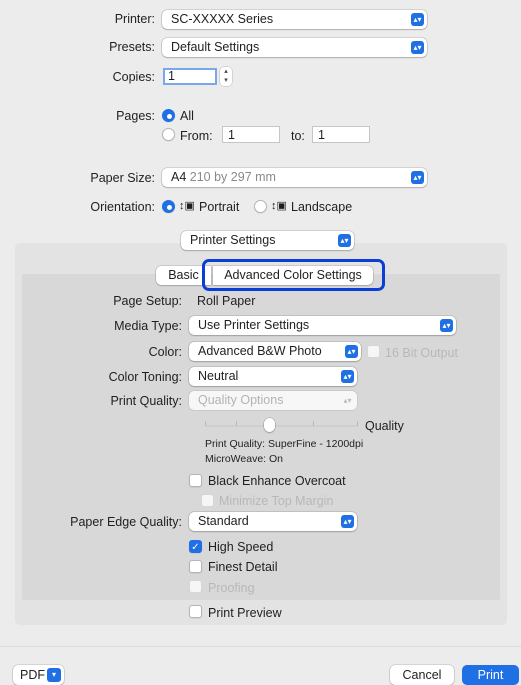 This screenshot has width=521, height=685. What do you see at coordinates (168, 206) in the screenshot?
I see `portrait-radio` at bounding box center [168, 206].